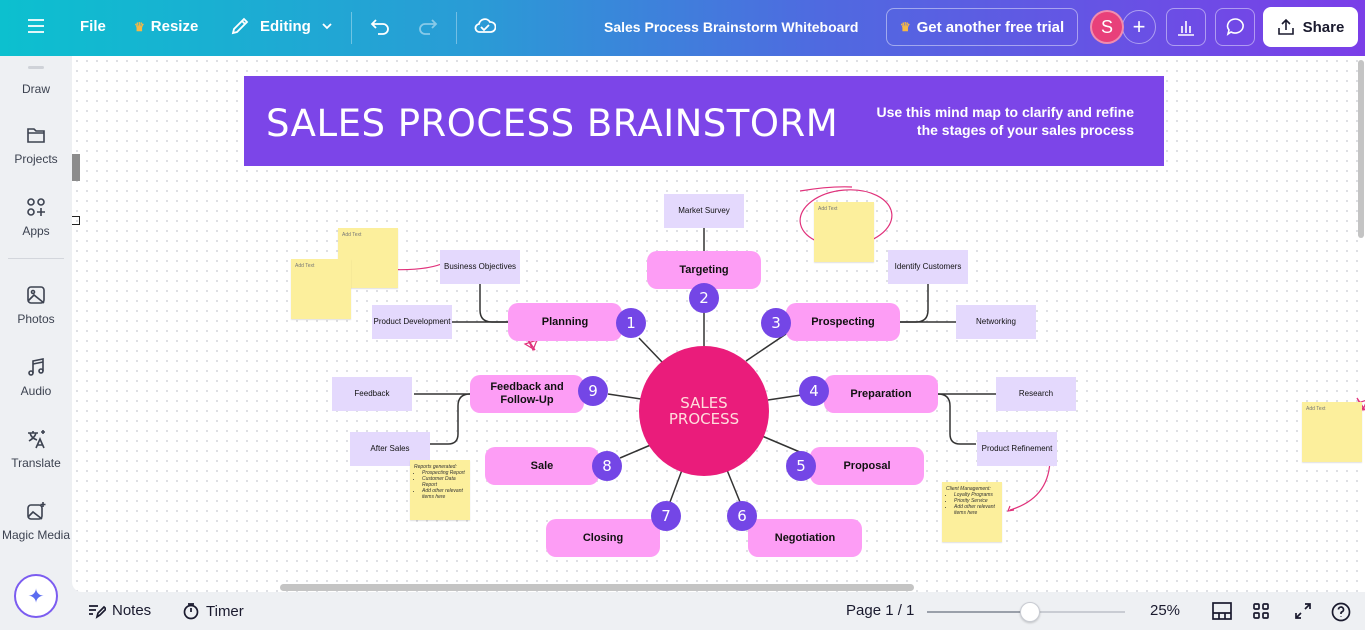 Image resolution: width=1365 pixels, height=630 pixels. Describe the element at coordinates (36, 89) in the screenshot. I see `sidebar-item-draw: Draw` at that location.